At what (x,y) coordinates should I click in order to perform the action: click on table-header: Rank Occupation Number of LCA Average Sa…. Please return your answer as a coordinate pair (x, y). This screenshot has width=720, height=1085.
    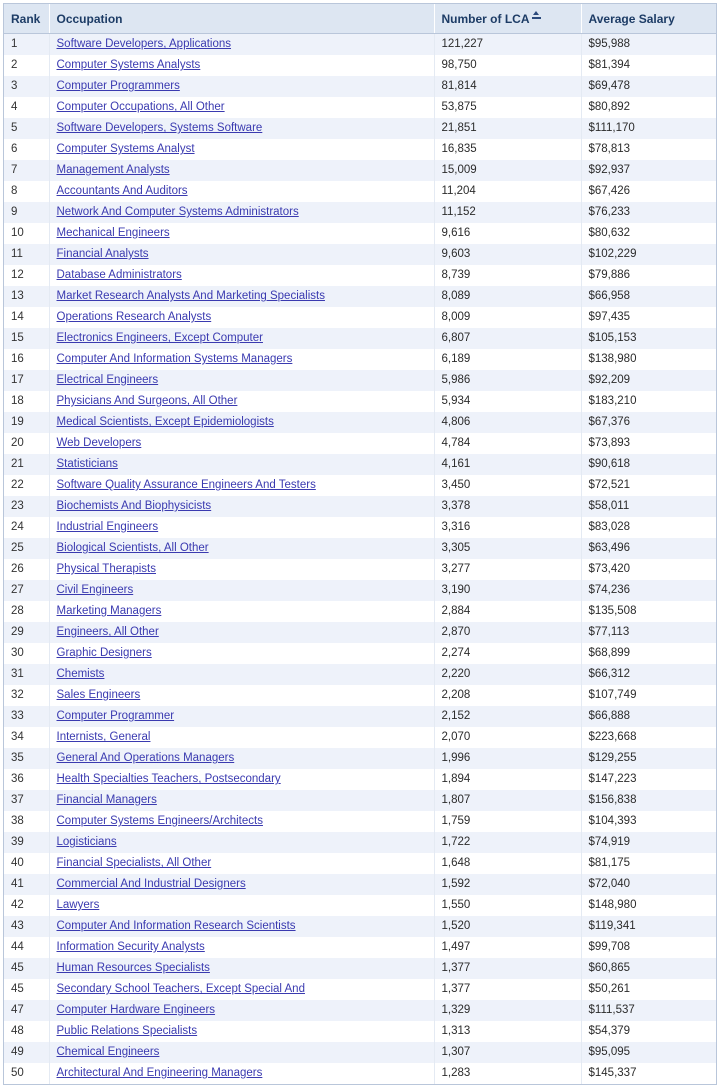
    Looking at the image, I should click on (360, 19).